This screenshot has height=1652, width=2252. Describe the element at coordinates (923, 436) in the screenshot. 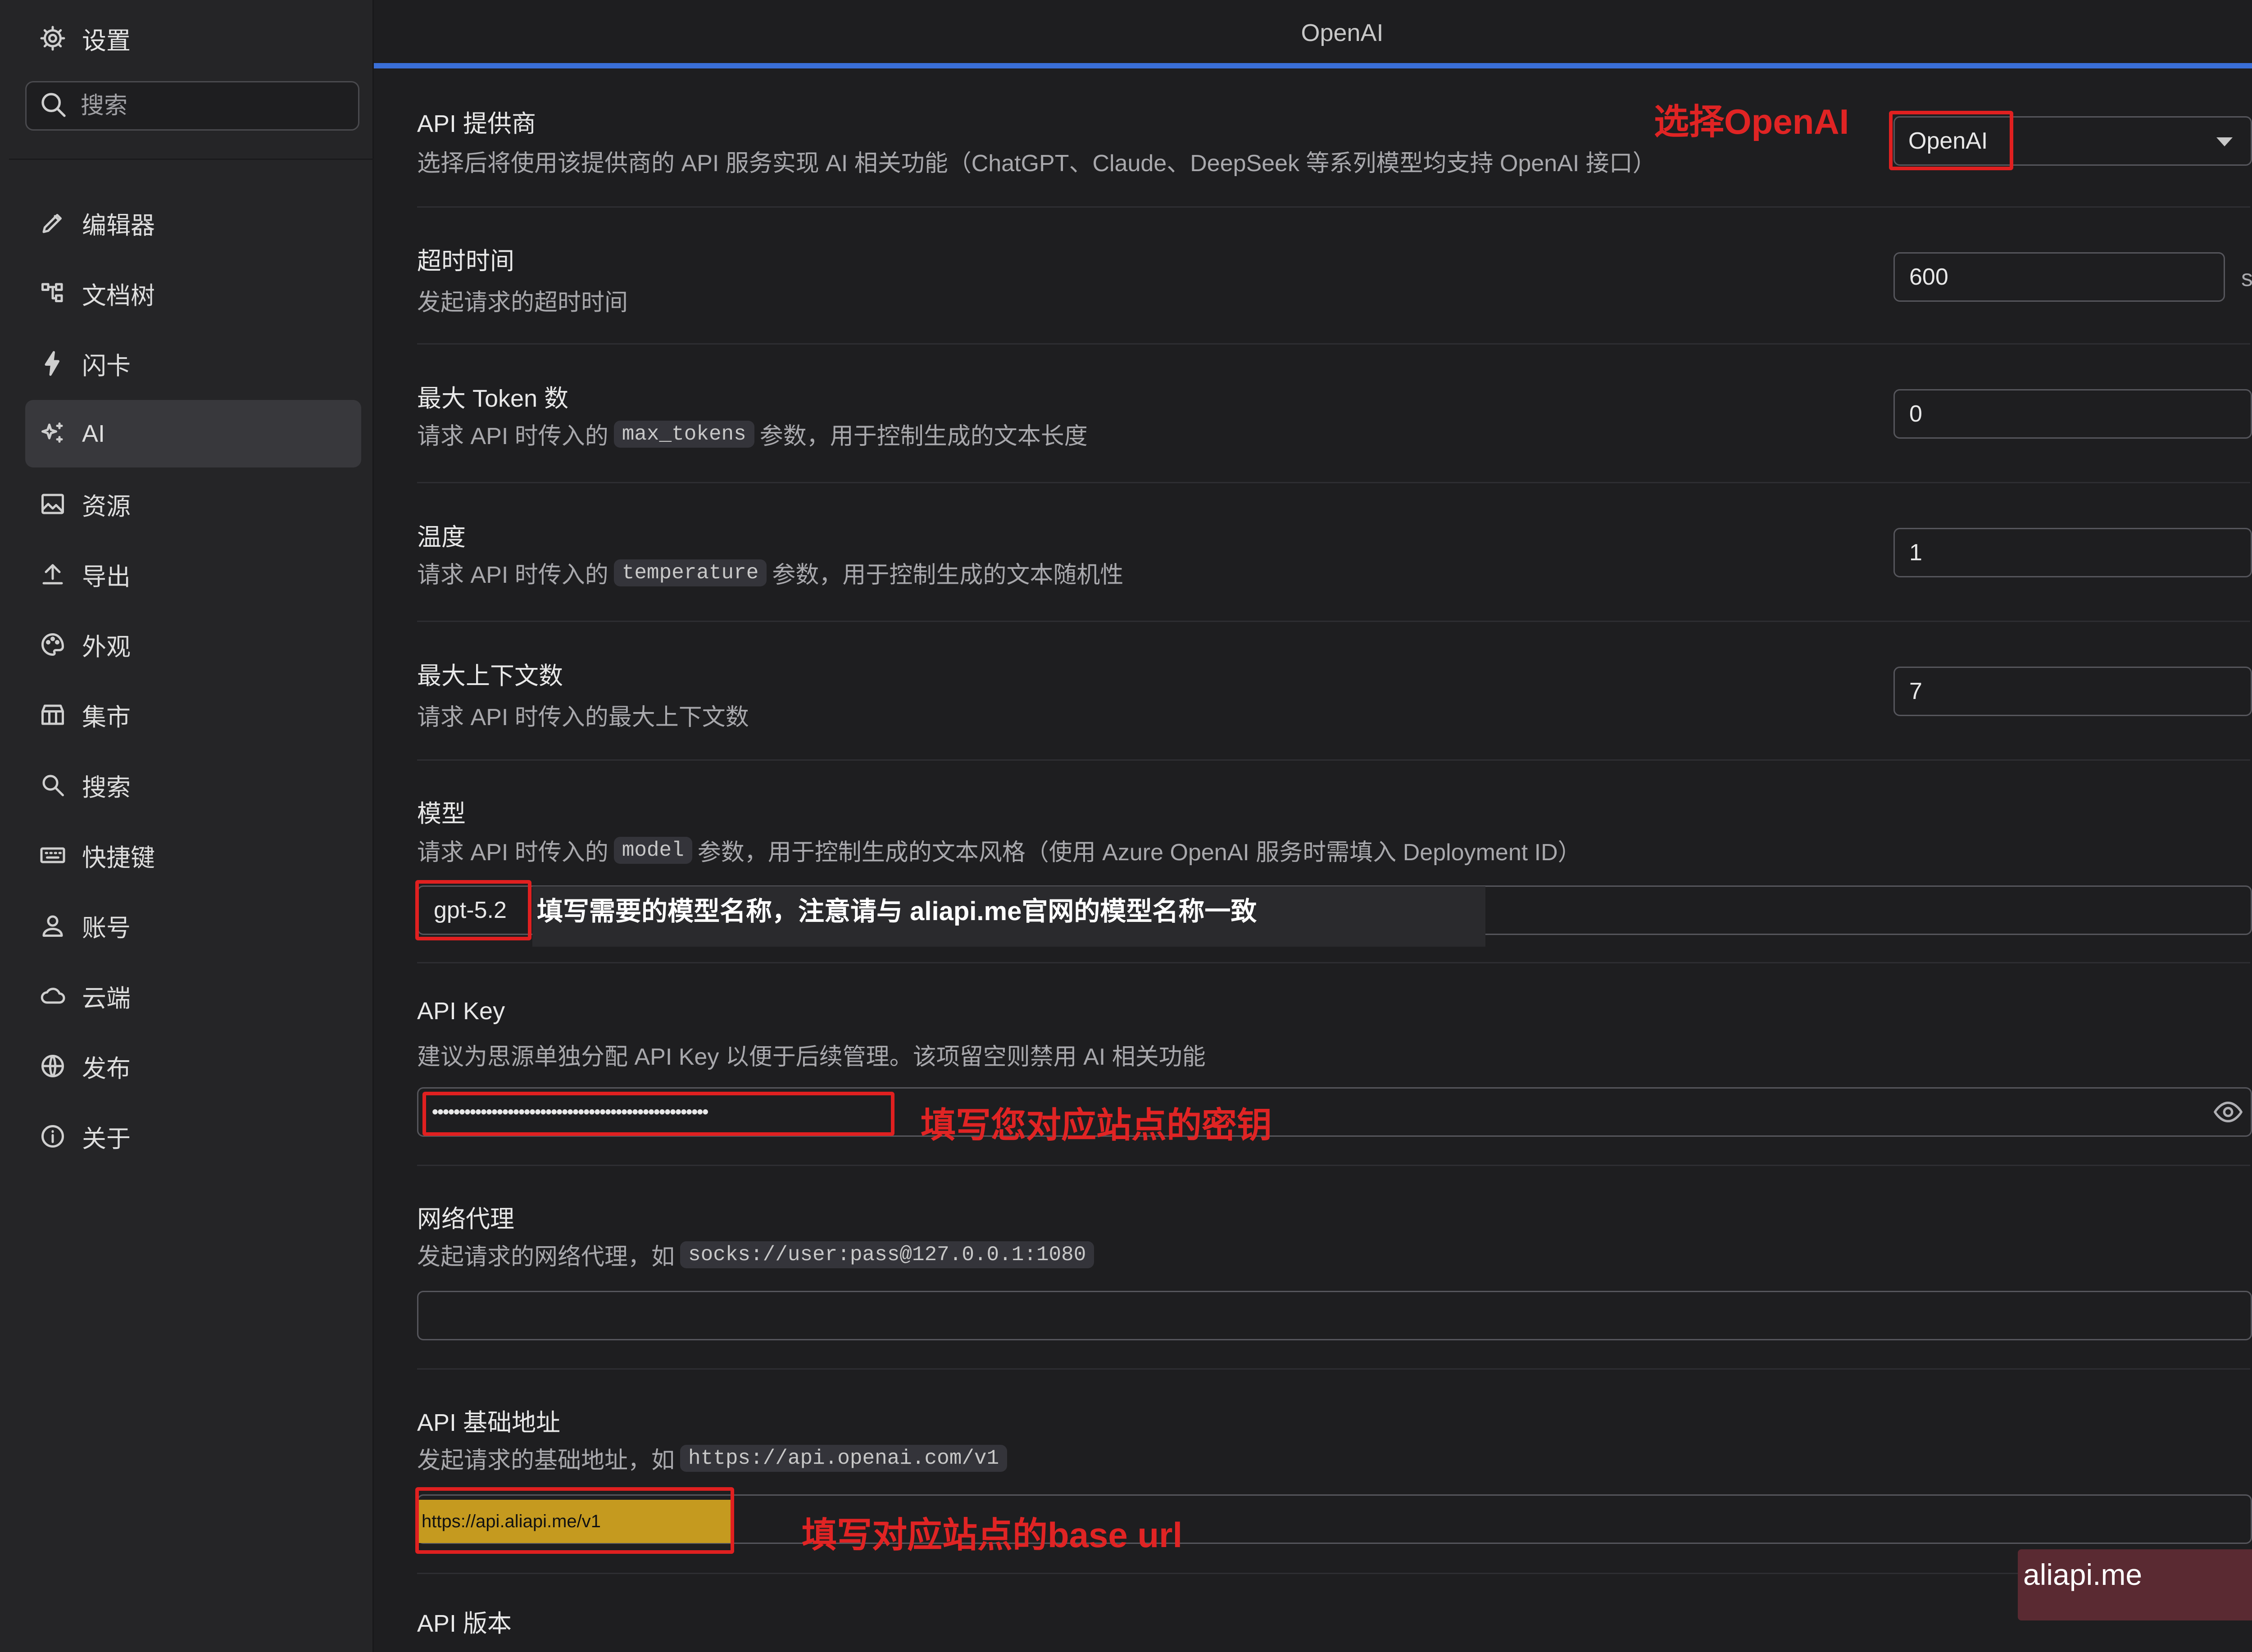

I see `desc-text: 参数，用于控制生成的文本长度` at that location.